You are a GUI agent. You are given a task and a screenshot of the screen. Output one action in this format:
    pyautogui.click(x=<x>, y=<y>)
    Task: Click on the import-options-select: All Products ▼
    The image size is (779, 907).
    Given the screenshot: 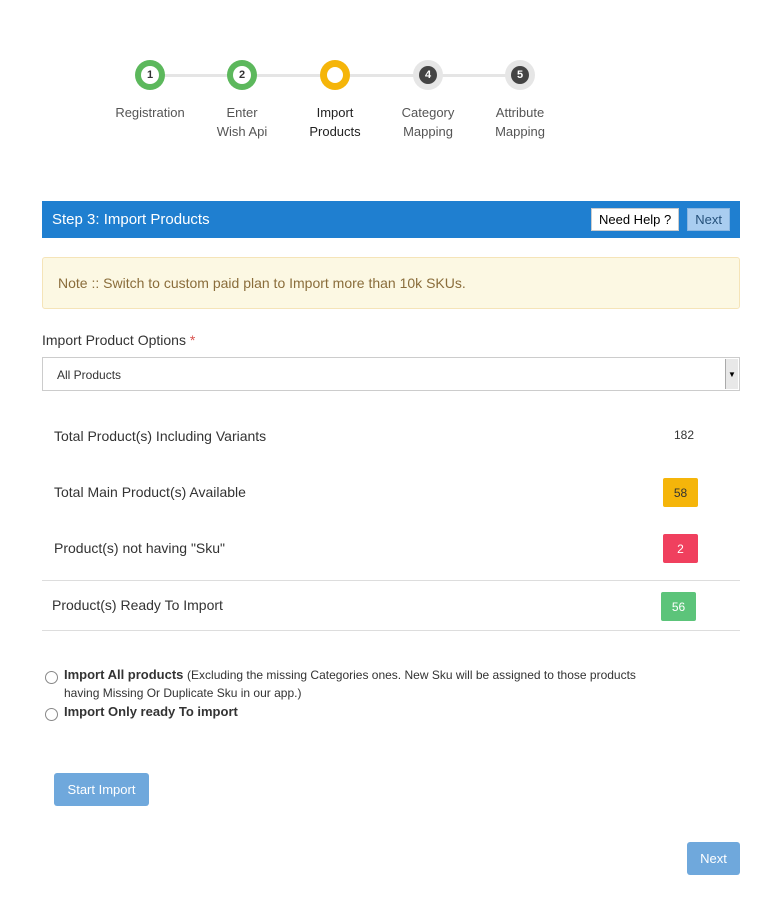 What is the action you would take?
    pyautogui.click(x=391, y=374)
    